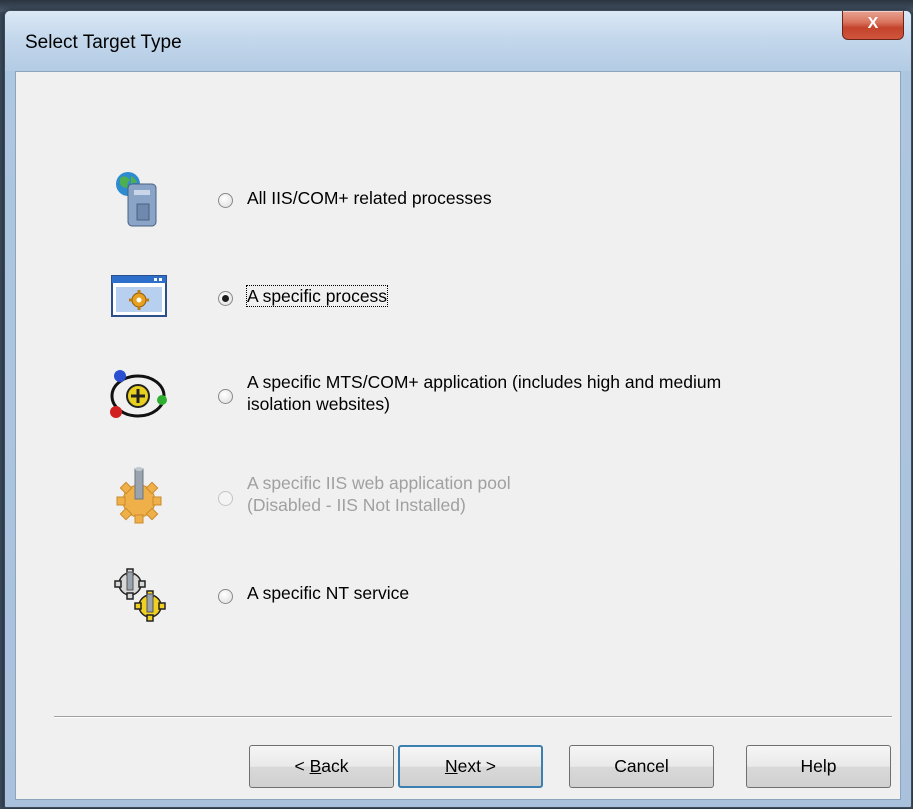  What do you see at coordinates (136, 199) in the screenshot?
I see `iis-server-icon` at bounding box center [136, 199].